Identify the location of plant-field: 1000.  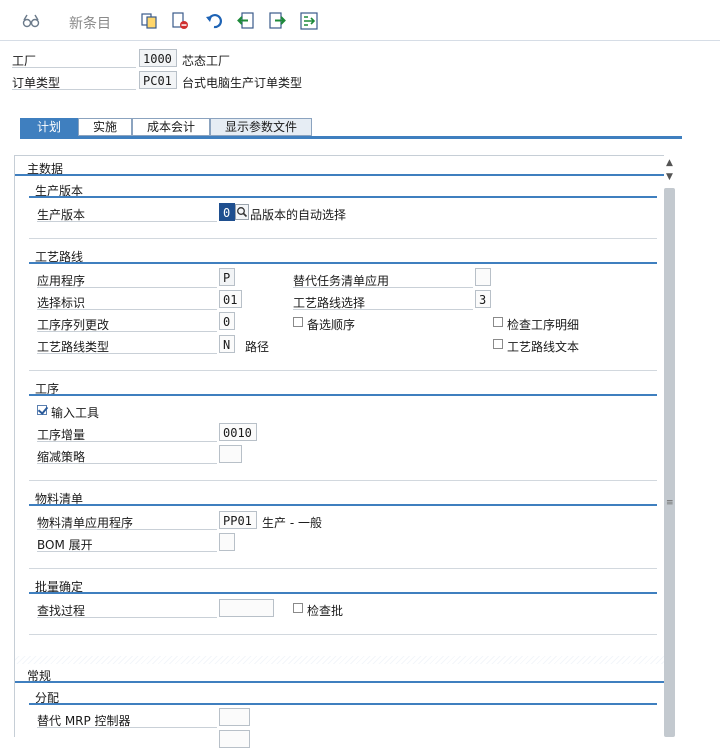
(158, 58).